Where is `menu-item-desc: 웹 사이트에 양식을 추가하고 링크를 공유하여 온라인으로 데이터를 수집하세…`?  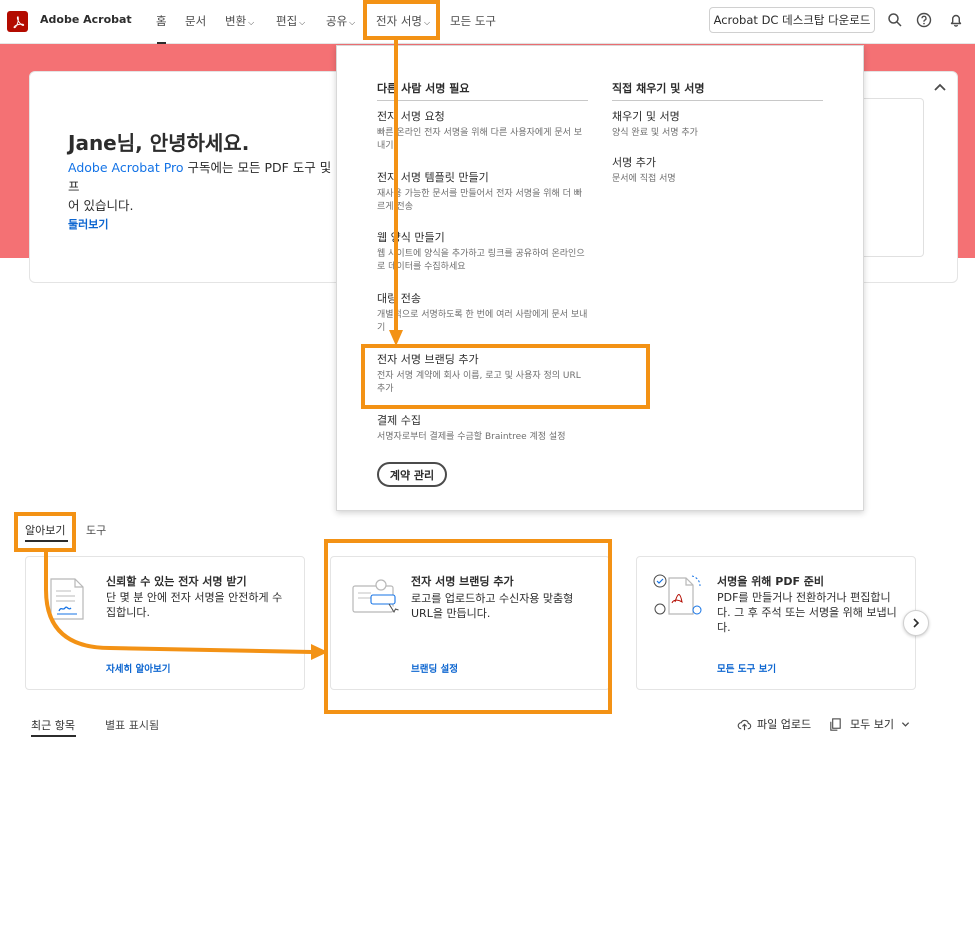 menu-item-desc: 웹 사이트에 양식을 추가하고 링크를 공유하여 온라인으로 데이터를 수집하세… is located at coordinates (481, 260).